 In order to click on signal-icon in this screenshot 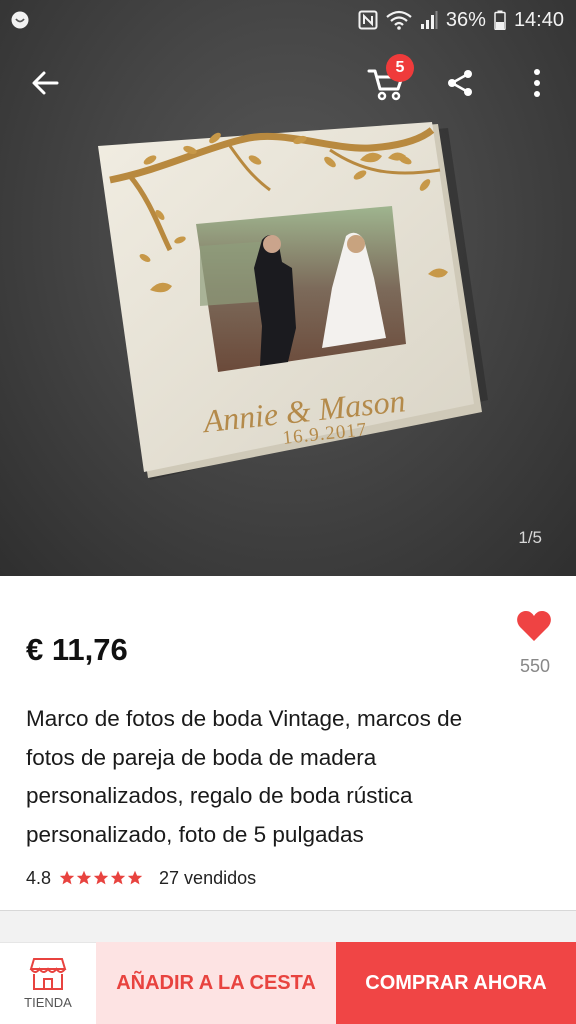, I will do `click(429, 20)`.